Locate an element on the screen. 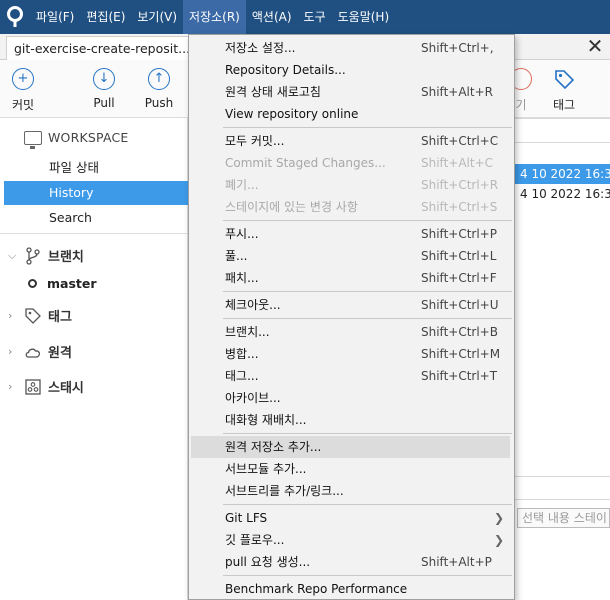  menu-tools: 도구 is located at coordinates (315, 17).